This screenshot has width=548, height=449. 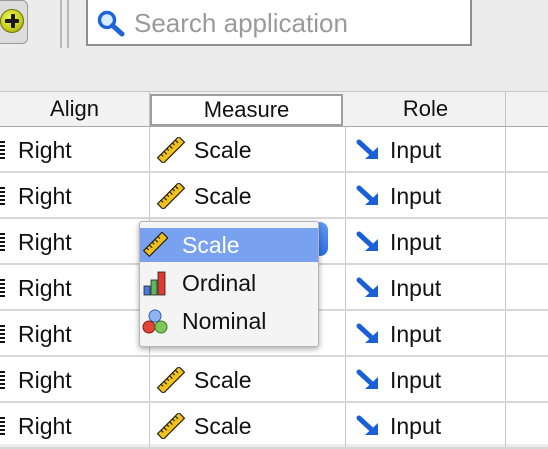 I want to click on search-box, so click(x=279, y=23).